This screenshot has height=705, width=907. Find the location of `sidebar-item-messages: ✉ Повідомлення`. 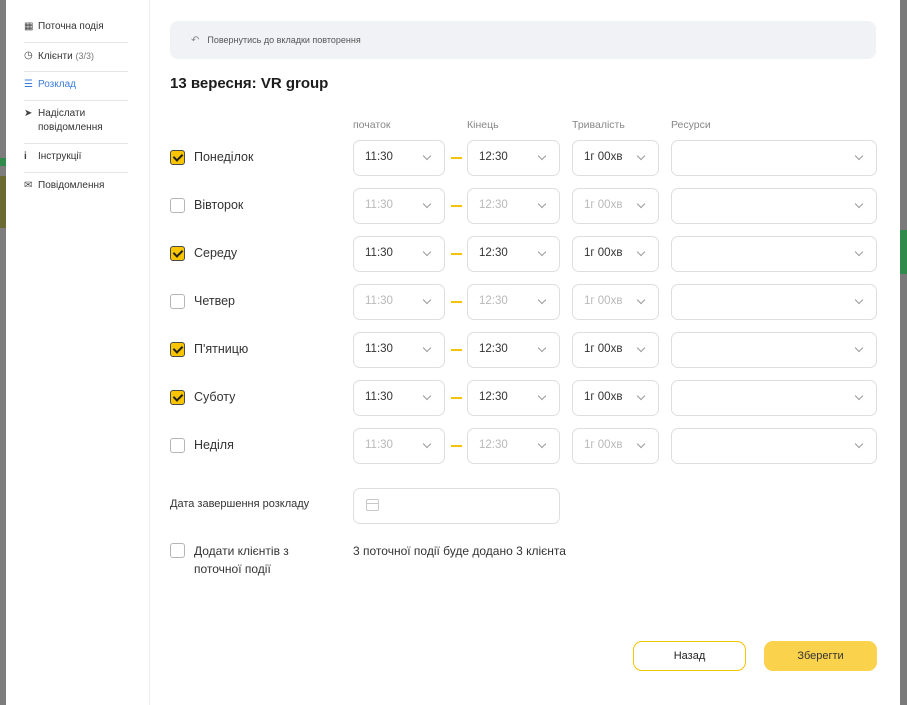

sidebar-item-messages: ✉ Повідомлення is located at coordinates (76, 189).